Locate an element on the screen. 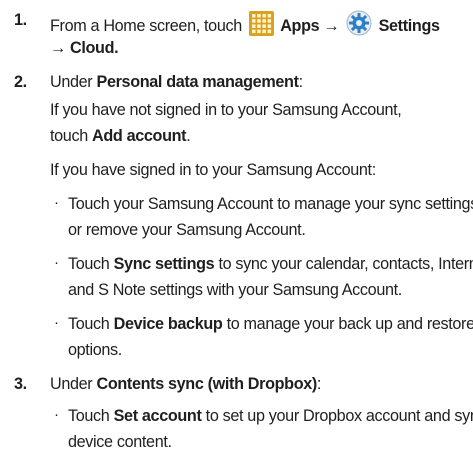  step-text: touch is located at coordinates (69, 136).